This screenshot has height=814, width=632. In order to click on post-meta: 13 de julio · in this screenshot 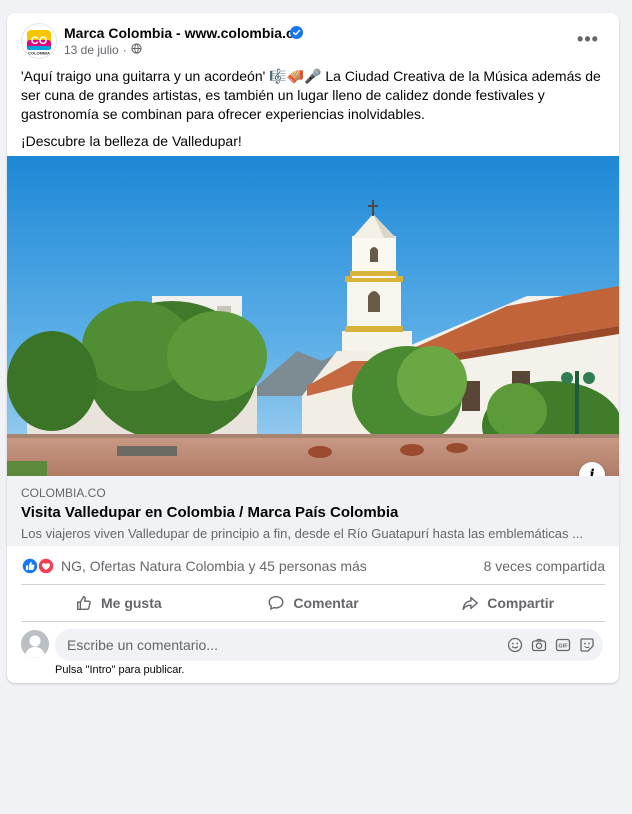, I will do `click(103, 50)`.